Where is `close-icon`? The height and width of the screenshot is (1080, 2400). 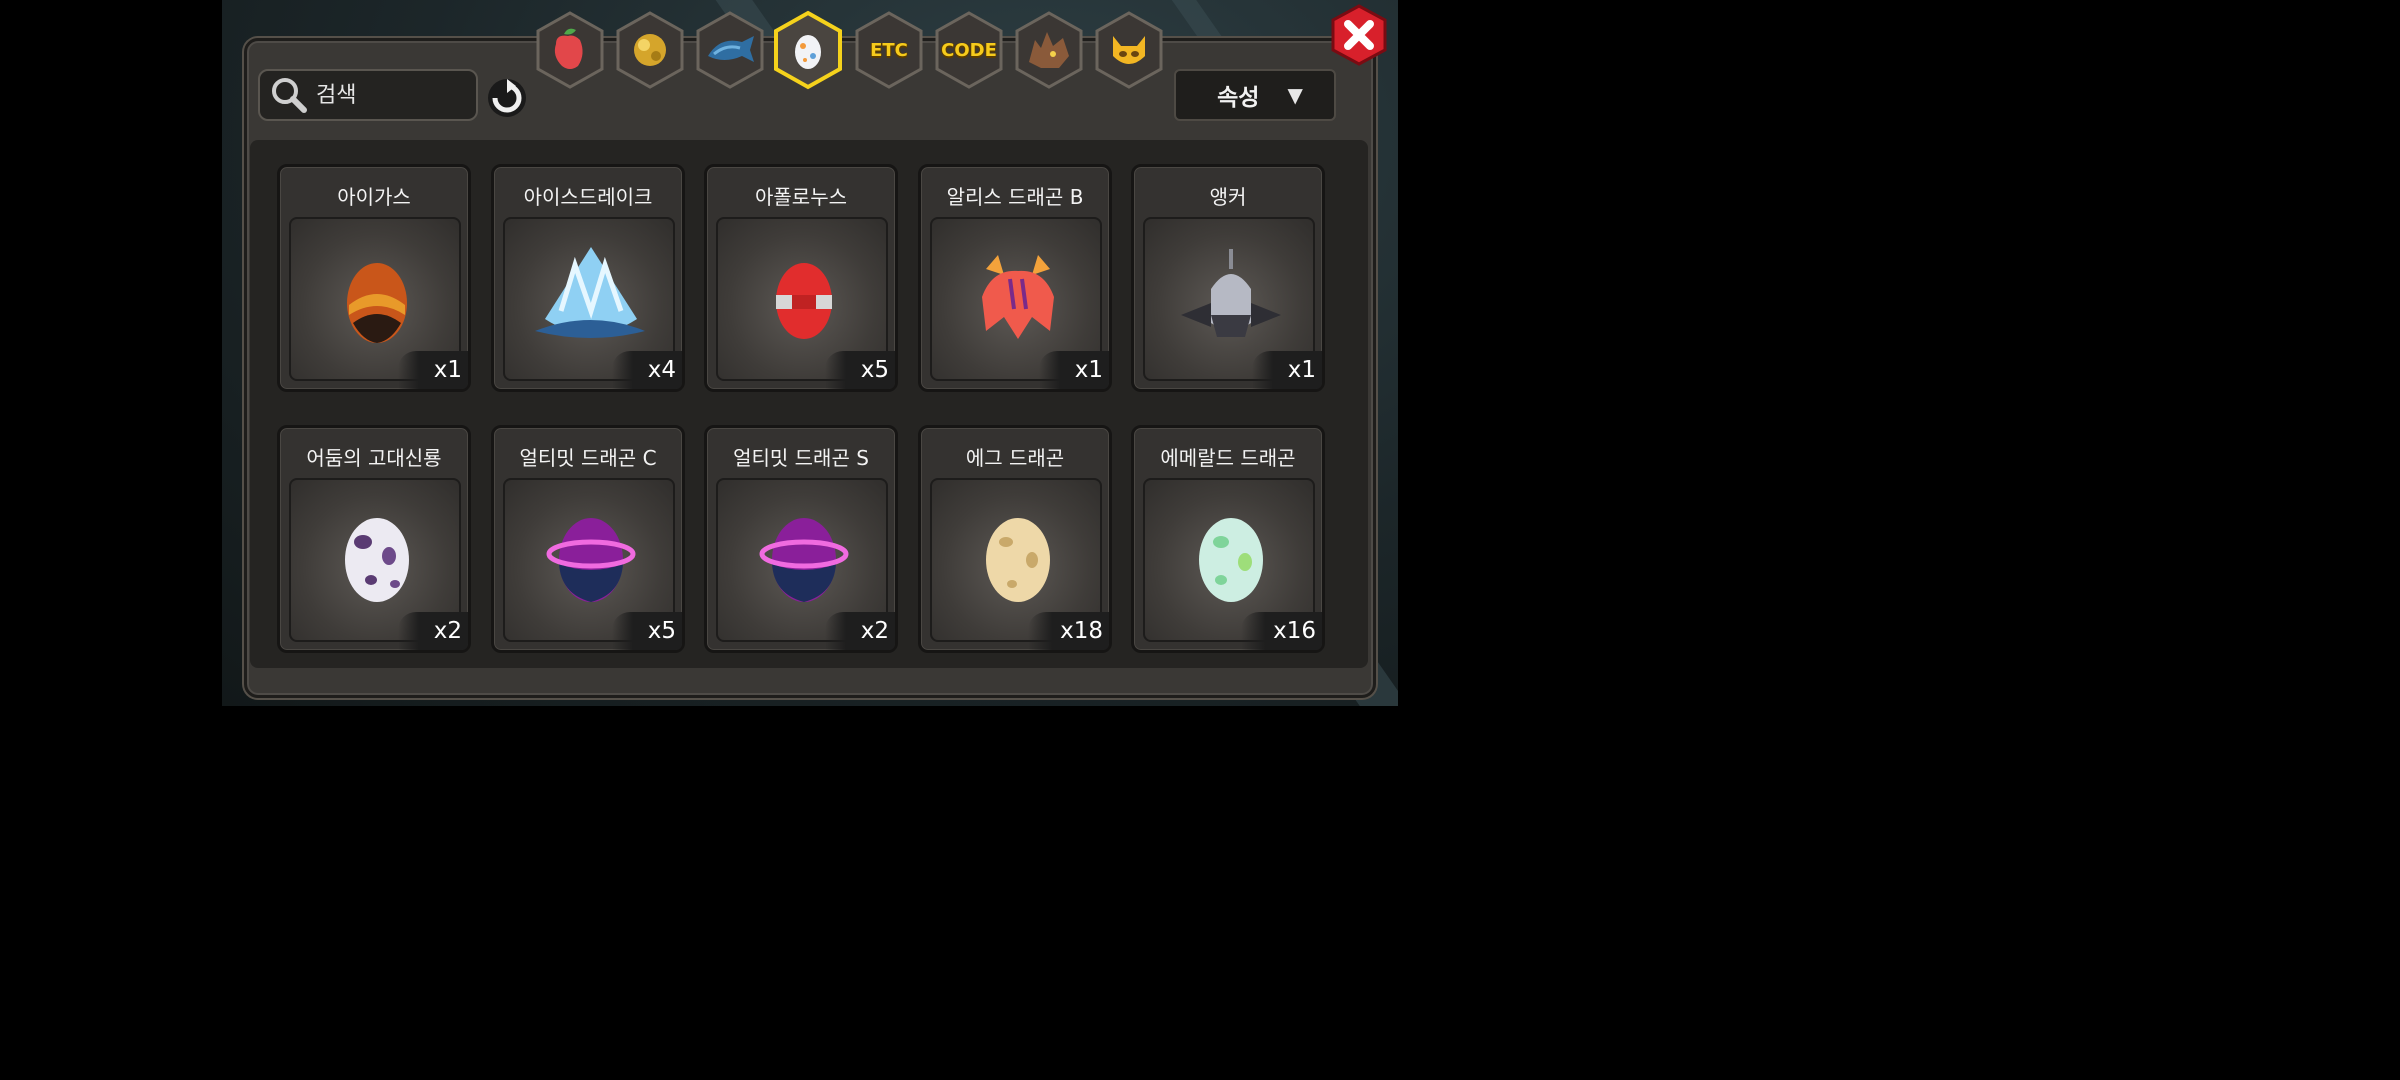
close-icon is located at coordinates (1359, 35).